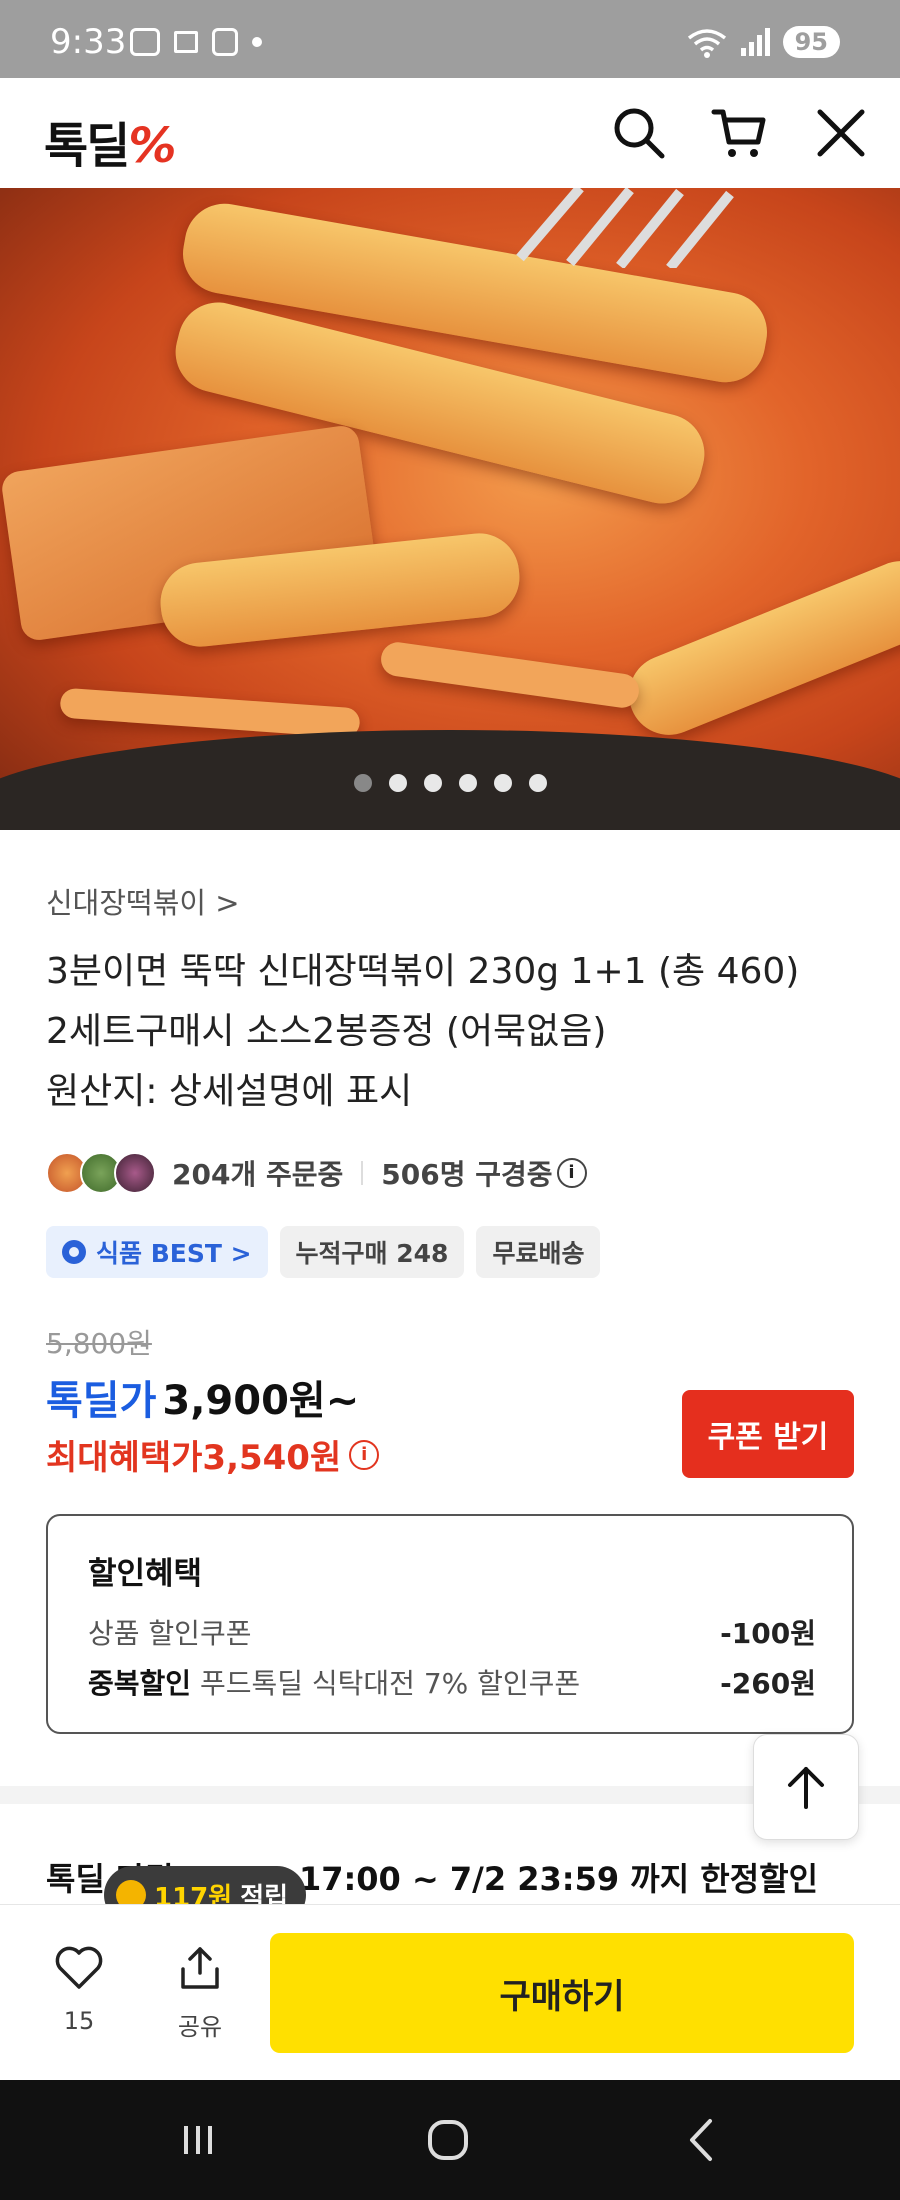  Describe the element at coordinates (79, 1967) in the screenshot. I see `heart-icon` at that location.